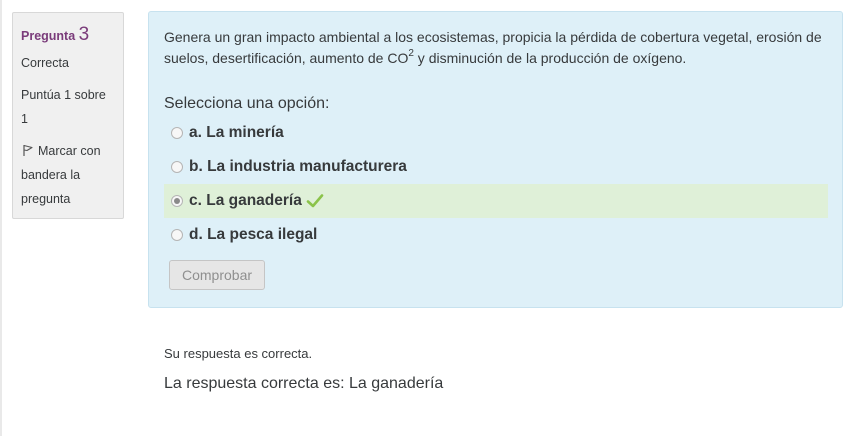  What do you see at coordinates (28, 148) in the screenshot?
I see `flag-icon` at bounding box center [28, 148].